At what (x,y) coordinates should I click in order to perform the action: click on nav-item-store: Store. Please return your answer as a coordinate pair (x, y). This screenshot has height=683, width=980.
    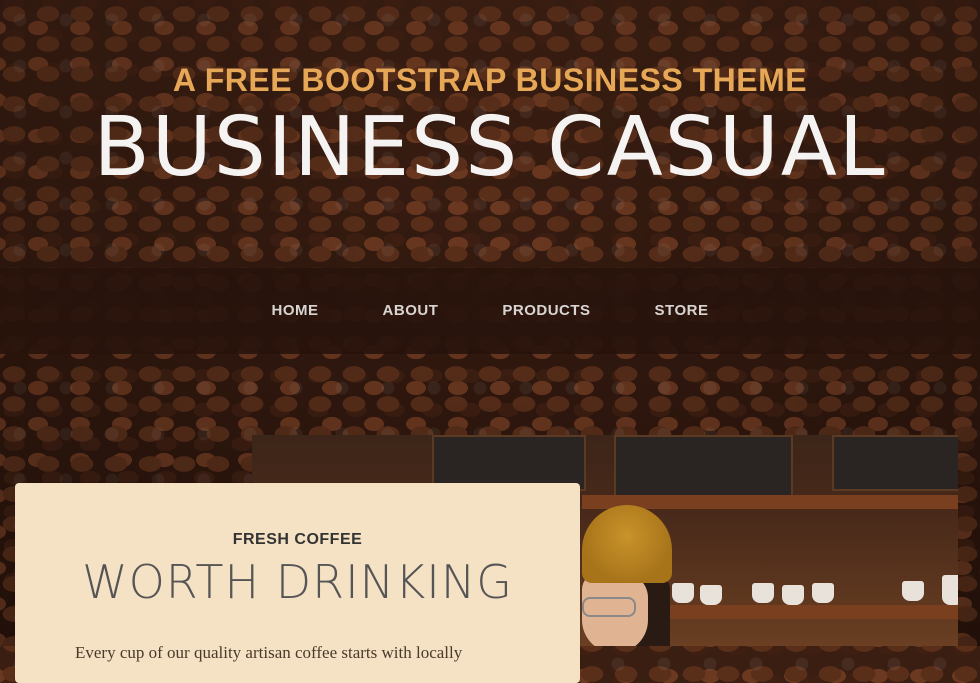
    Looking at the image, I should click on (682, 310).